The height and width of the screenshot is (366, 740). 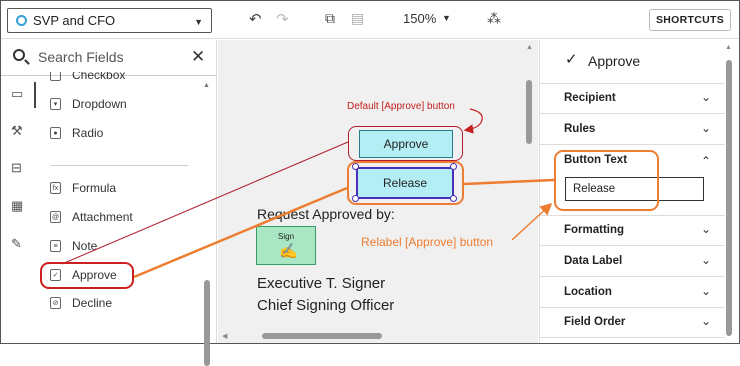 I want to click on properties-title: Approve, so click(x=614, y=61).